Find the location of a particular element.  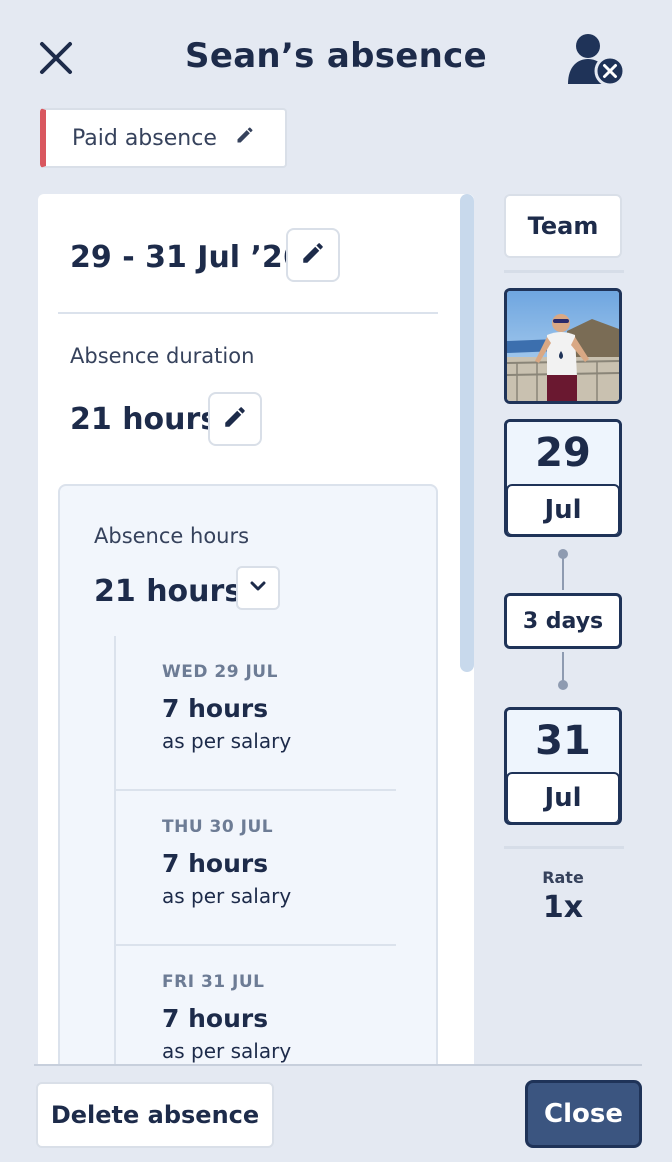

timeline-line is located at coordinates (563, 573).